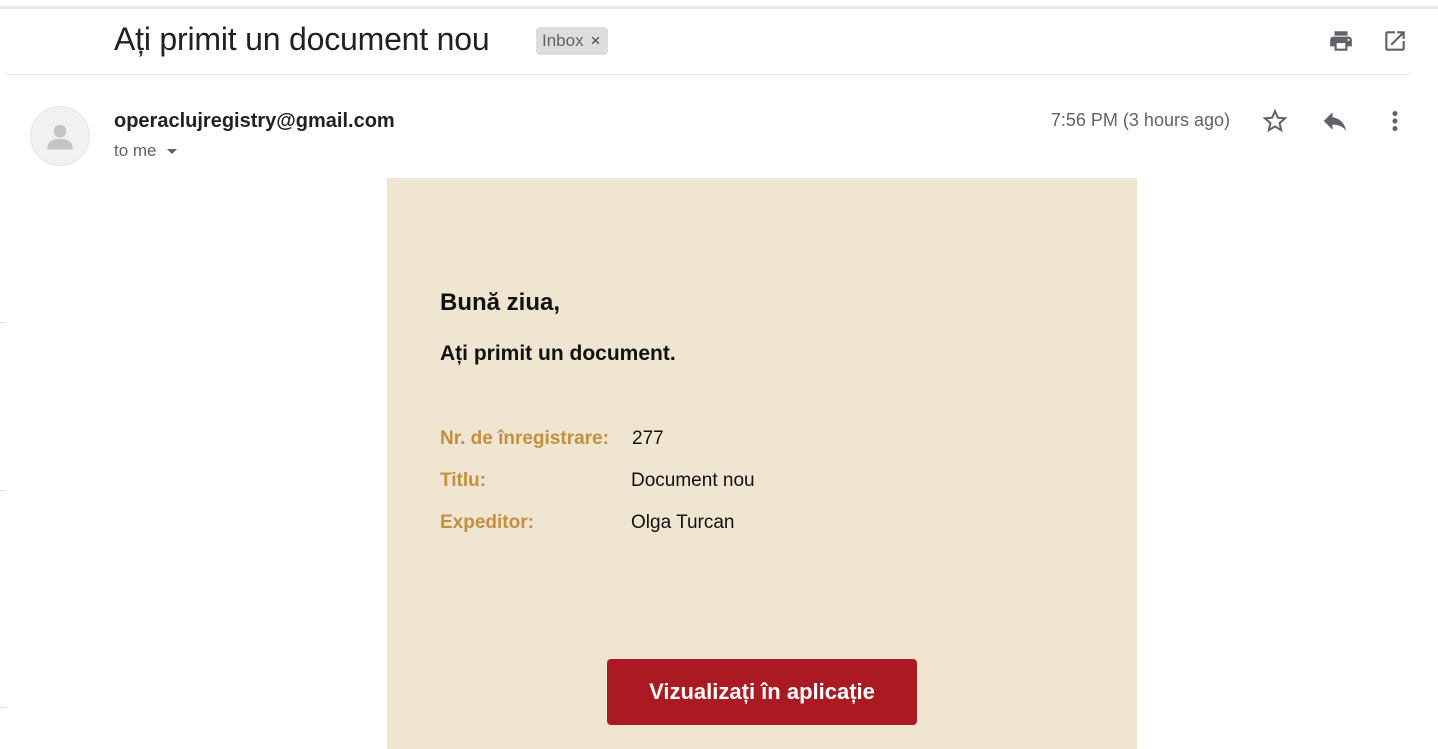  Describe the element at coordinates (708, 74) in the screenshot. I see `subject-divider` at that location.